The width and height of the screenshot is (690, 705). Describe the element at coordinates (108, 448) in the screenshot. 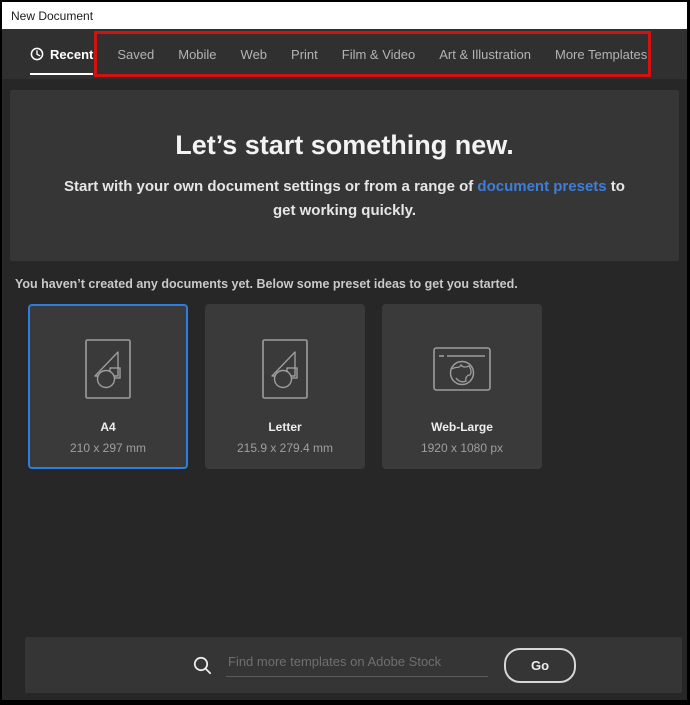

I see `preset-size: 210 x 297 mm` at that location.